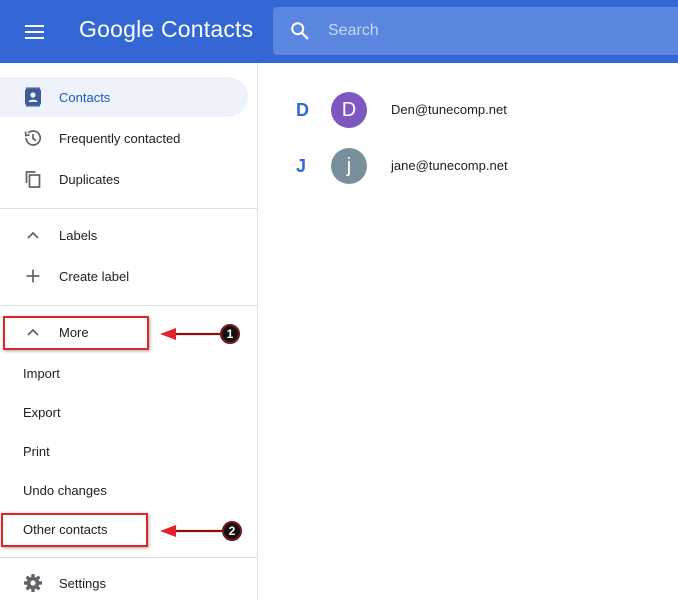 The height and width of the screenshot is (600, 678). I want to click on contact-row: D D Den@tunecomp.net, so click(468, 111).